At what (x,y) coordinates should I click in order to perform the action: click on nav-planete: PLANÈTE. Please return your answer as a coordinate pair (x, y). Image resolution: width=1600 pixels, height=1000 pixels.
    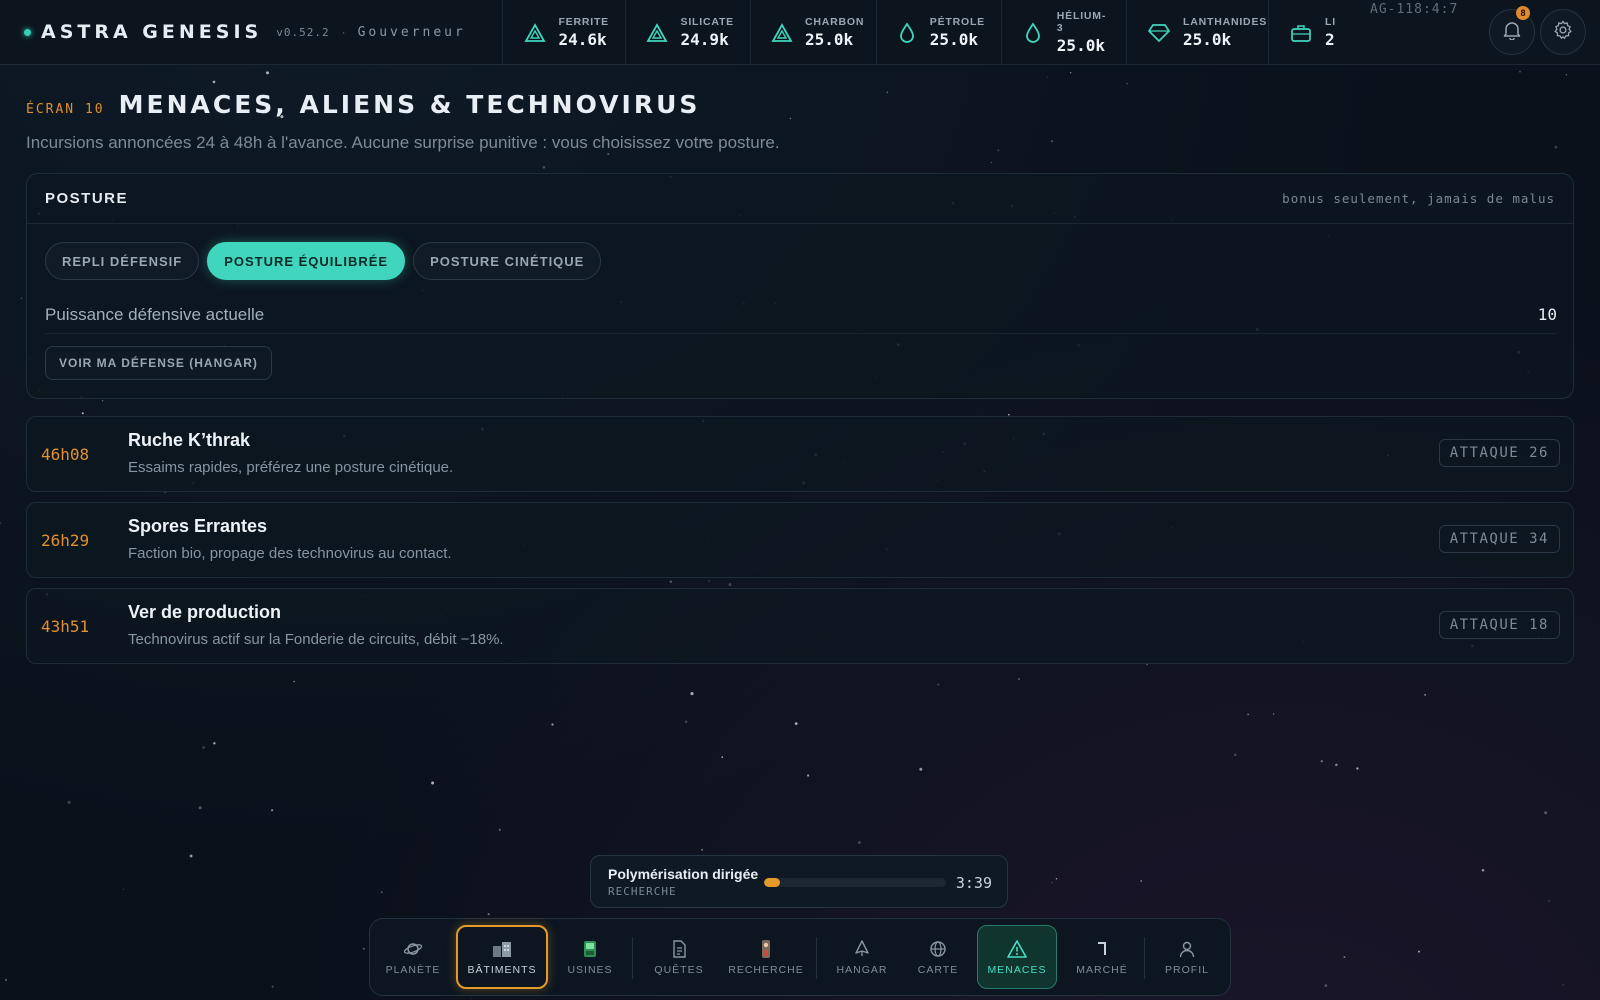
    Looking at the image, I should click on (413, 957).